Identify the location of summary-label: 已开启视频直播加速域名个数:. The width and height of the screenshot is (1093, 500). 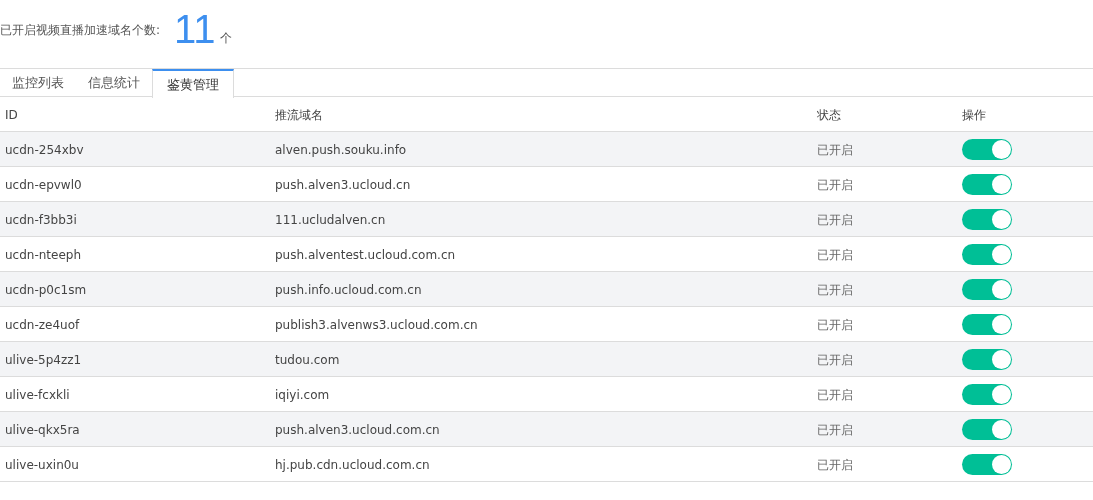
(80, 30).